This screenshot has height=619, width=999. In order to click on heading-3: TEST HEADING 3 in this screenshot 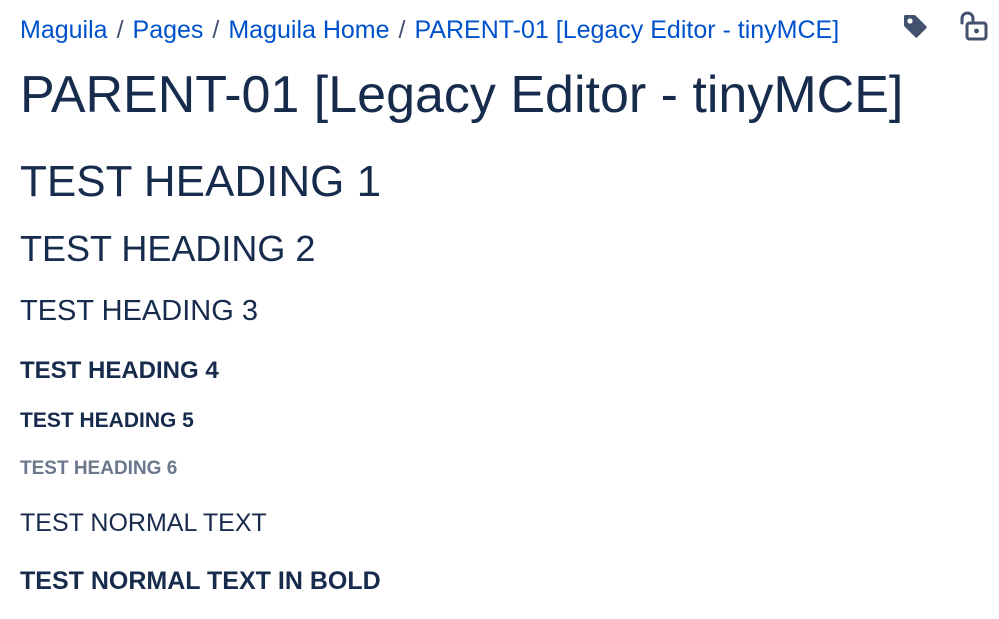, I will do `click(139, 311)`.